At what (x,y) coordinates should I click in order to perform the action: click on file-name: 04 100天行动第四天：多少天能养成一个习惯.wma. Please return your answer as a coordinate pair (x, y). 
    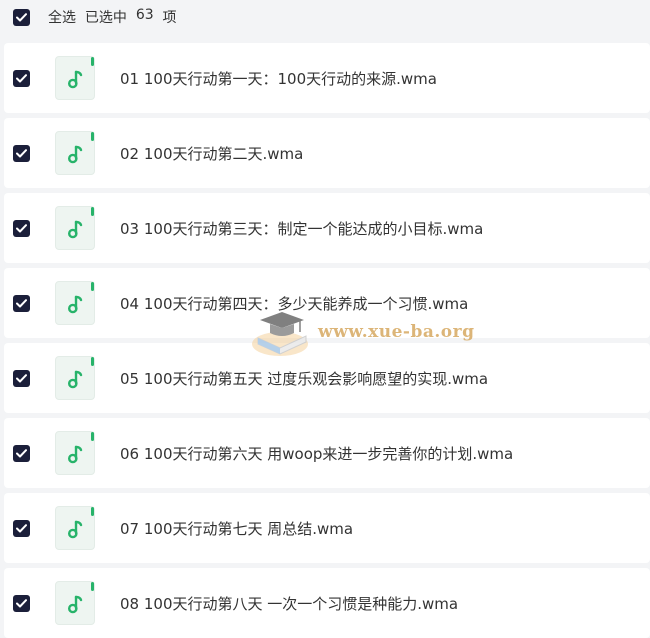
    Looking at the image, I should click on (294, 303).